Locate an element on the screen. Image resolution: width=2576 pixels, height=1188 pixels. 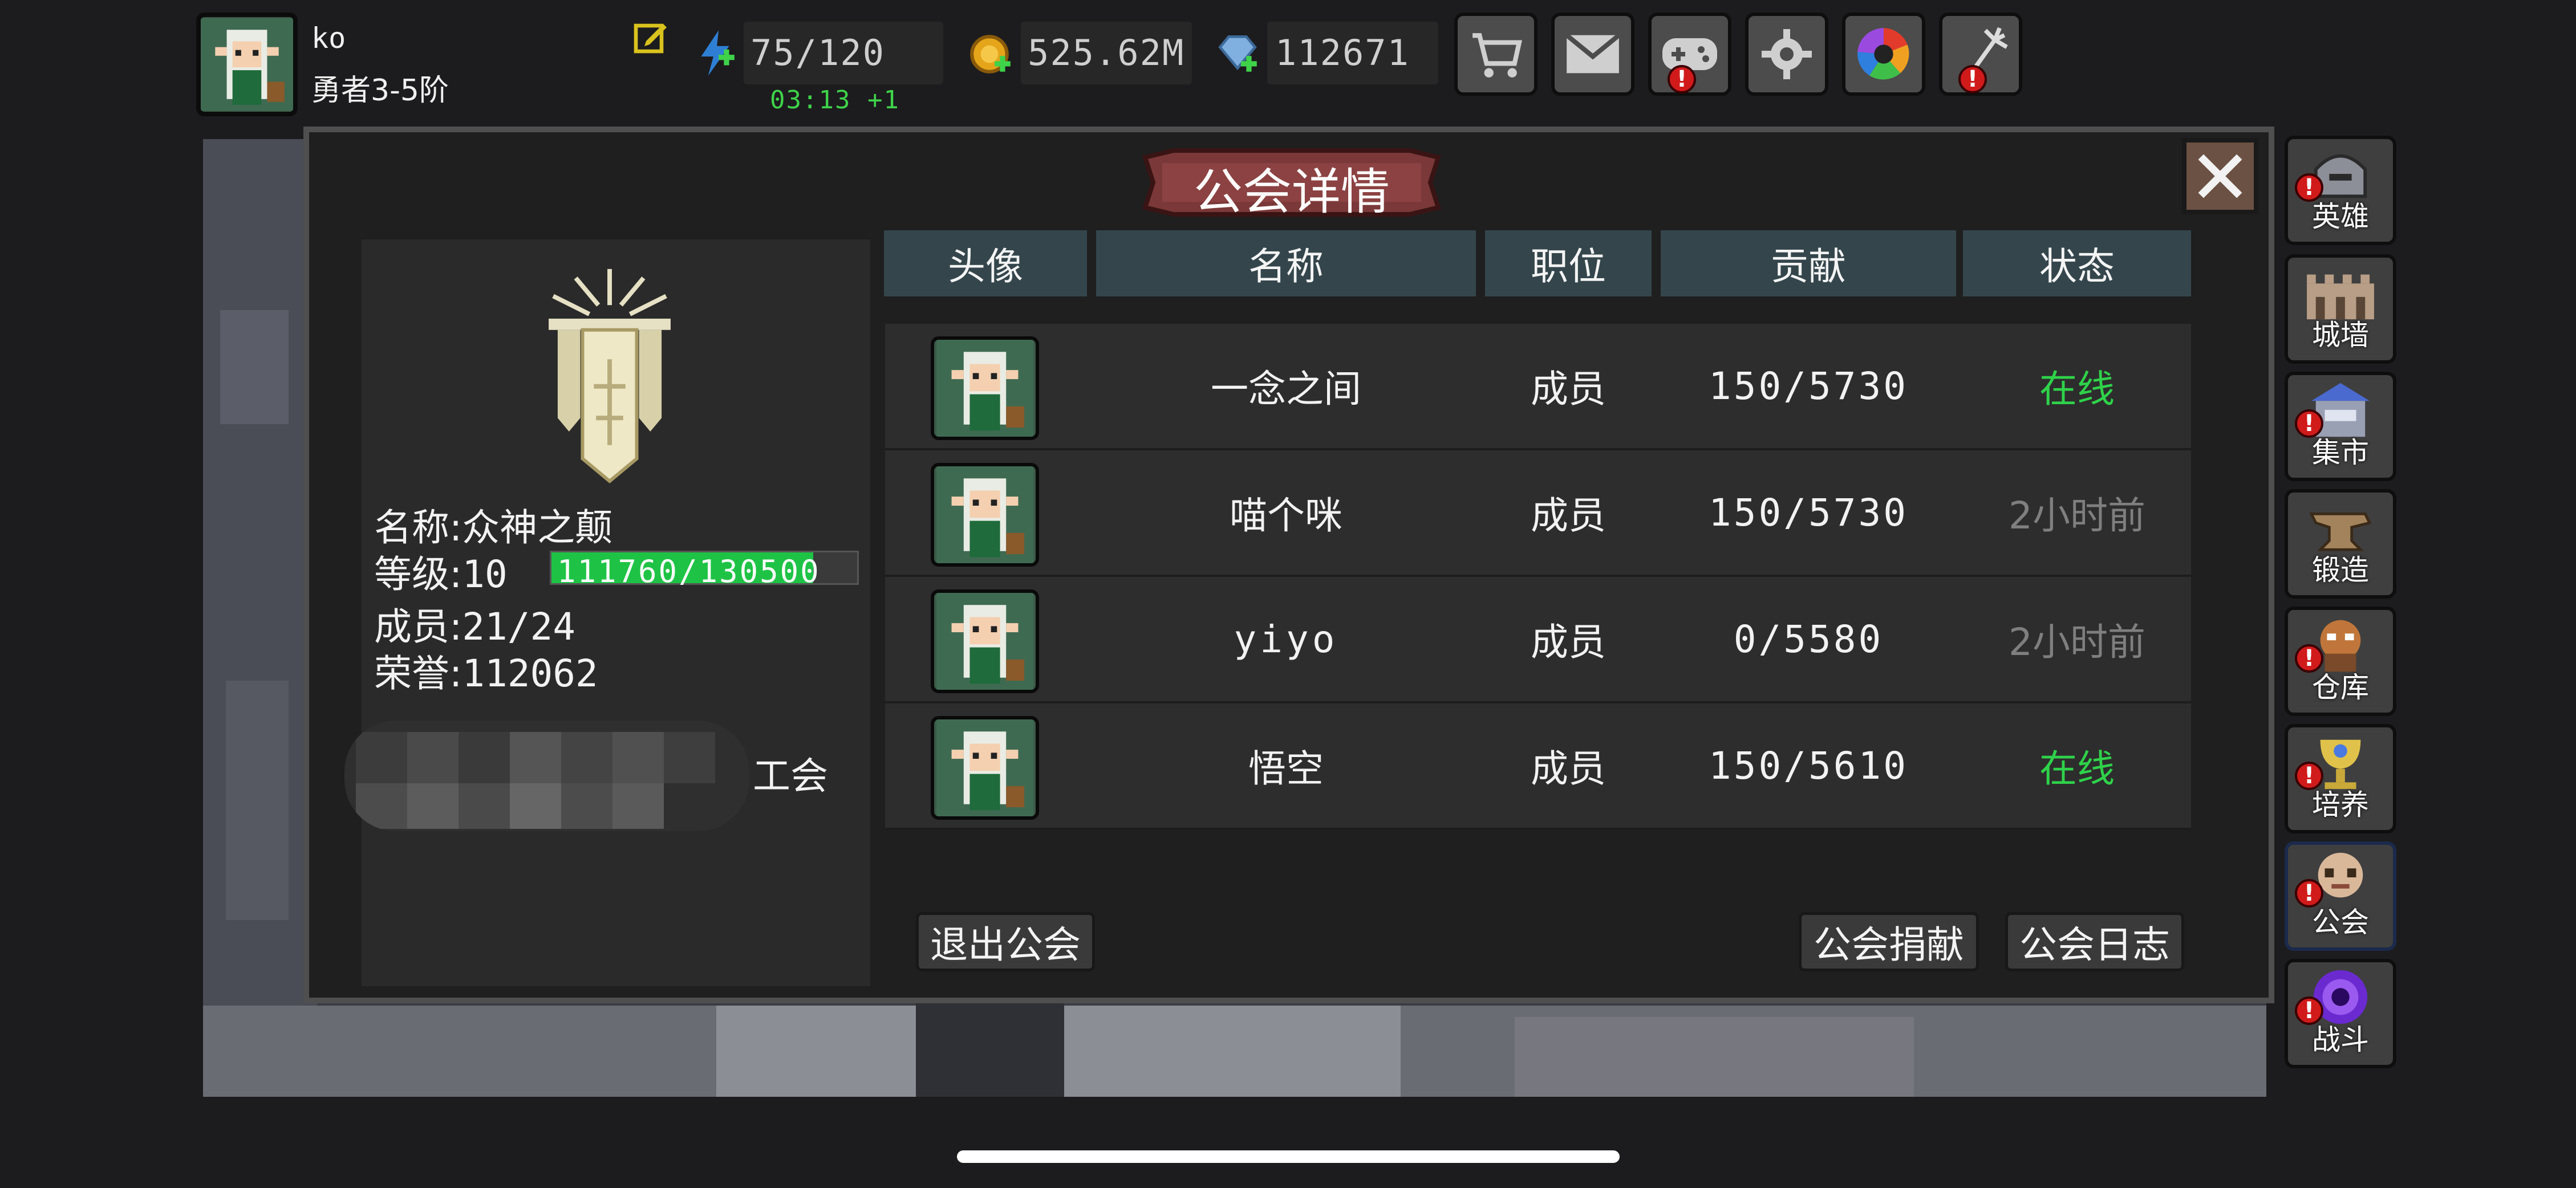
guild-donate-button: 公会捐献 is located at coordinates (1889, 941).